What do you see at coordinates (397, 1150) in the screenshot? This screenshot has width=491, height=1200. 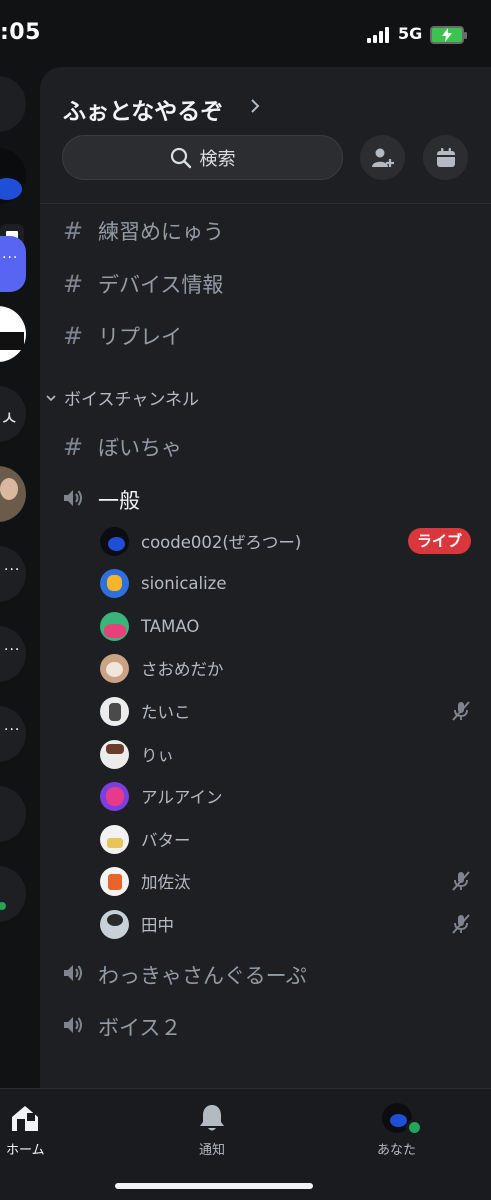 I see `tab-you-label: あなた` at bounding box center [397, 1150].